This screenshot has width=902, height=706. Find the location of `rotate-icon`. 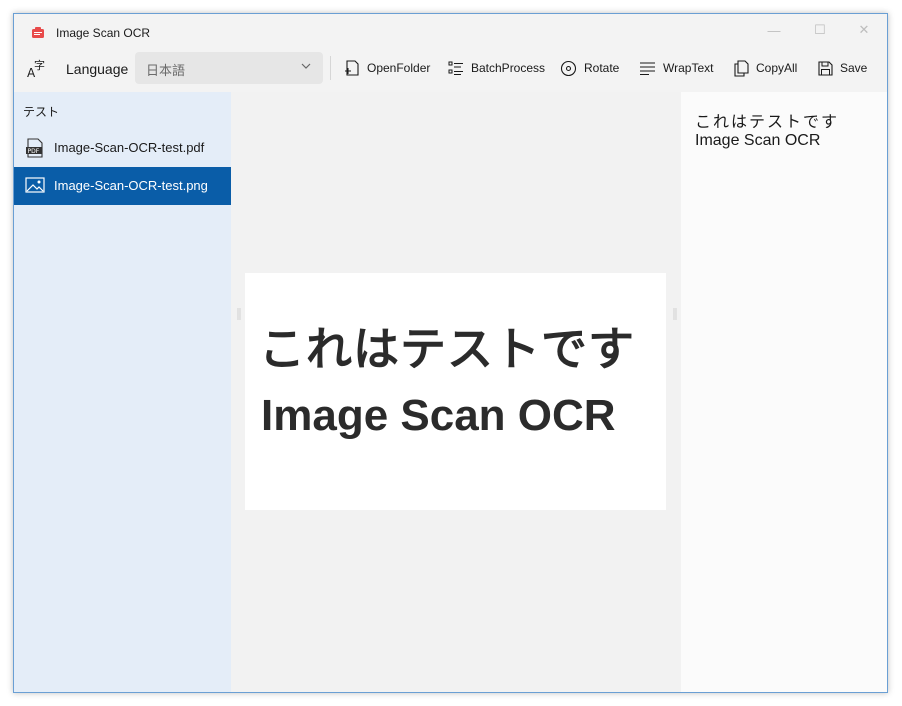

rotate-icon is located at coordinates (568, 68).